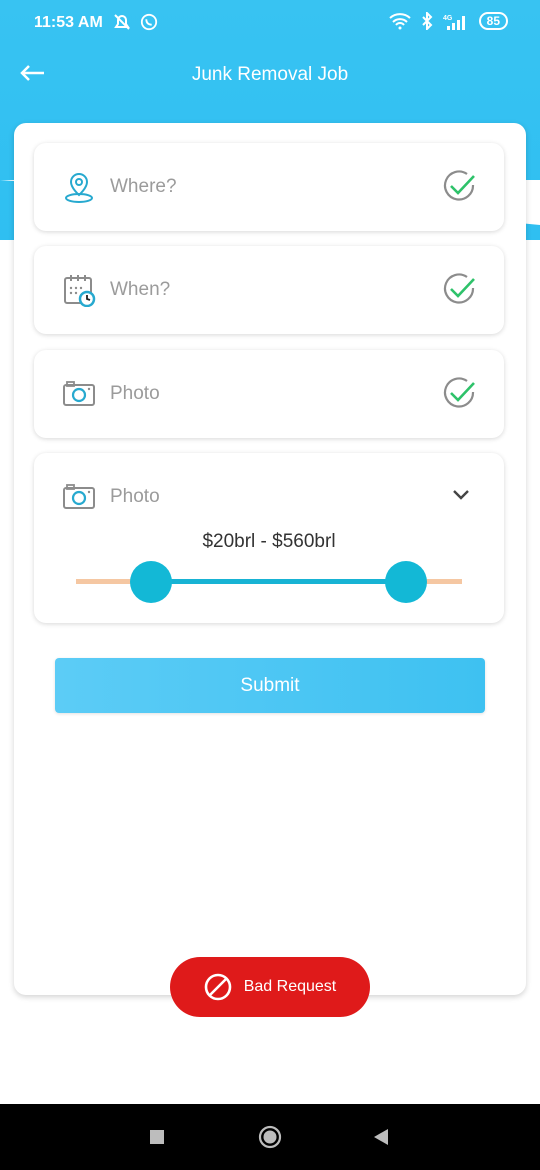  What do you see at coordinates (282, 581) in the screenshot?
I see `slider-track-active` at bounding box center [282, 581].